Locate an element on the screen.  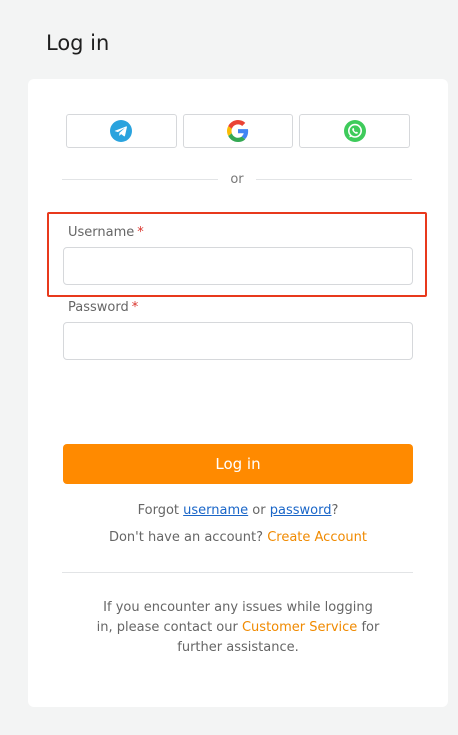
password-label: Password * is located at coordinates (103, 307).